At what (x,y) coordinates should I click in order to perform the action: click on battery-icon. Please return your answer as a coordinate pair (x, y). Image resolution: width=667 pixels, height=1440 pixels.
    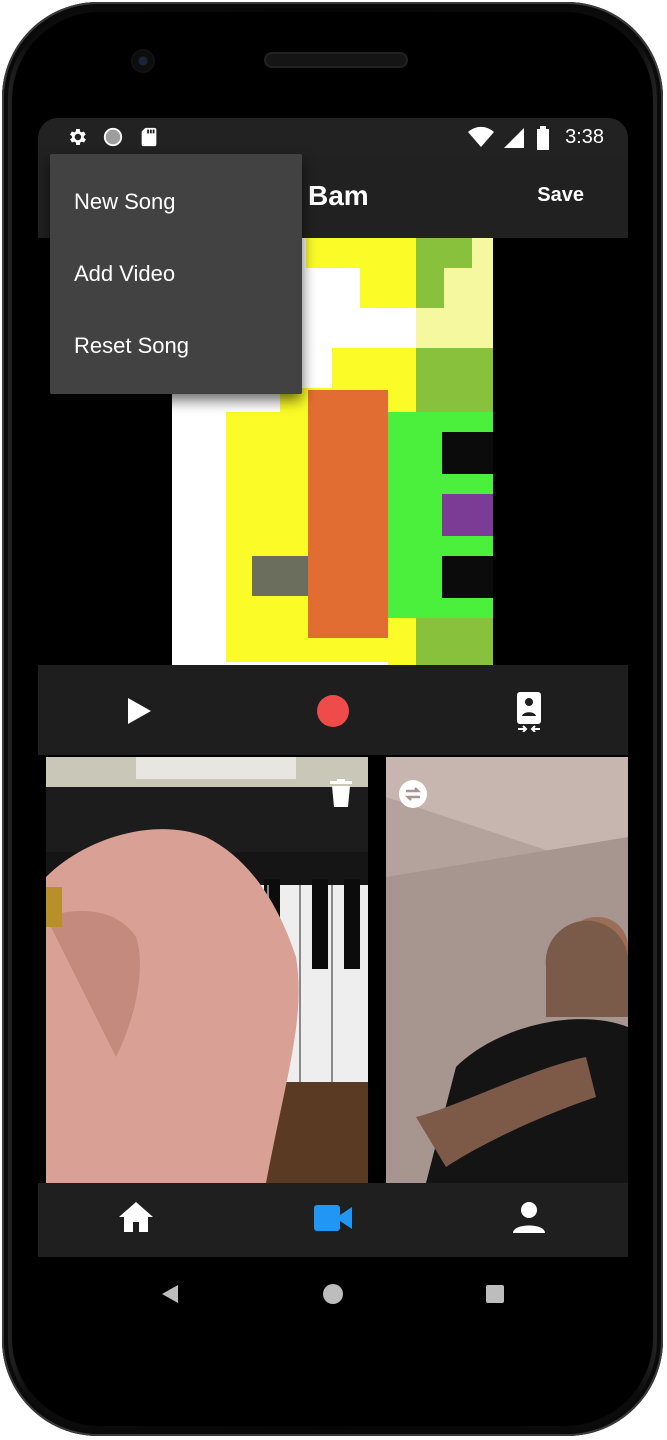
    Looking at the image, I should click on (543, 138).